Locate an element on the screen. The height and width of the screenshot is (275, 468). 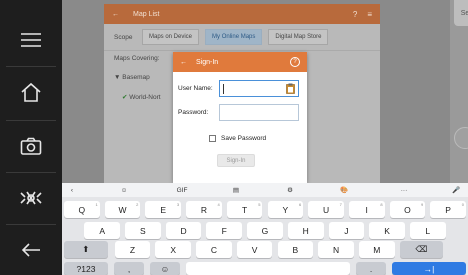
key-w-label: W is located at coordinates (122, 209).